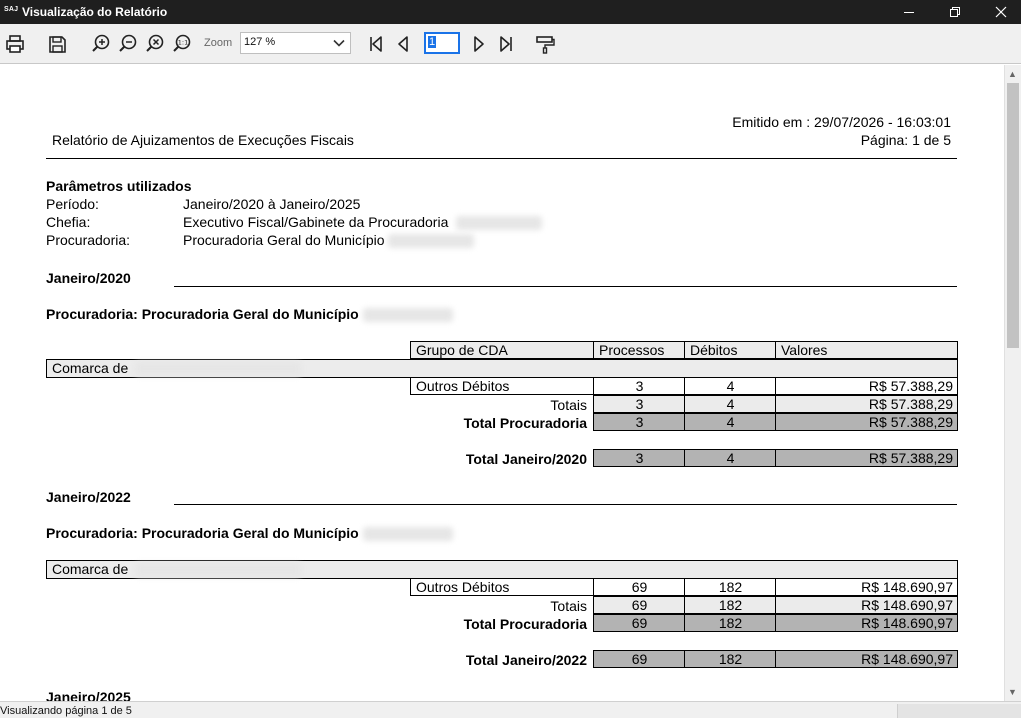 The height and width of the screenshot is (718, 1021). What do you see at coordinates (730, 605) in the screenshot?
I see `totais-debitos: 182` at bounding box center [730, 605].